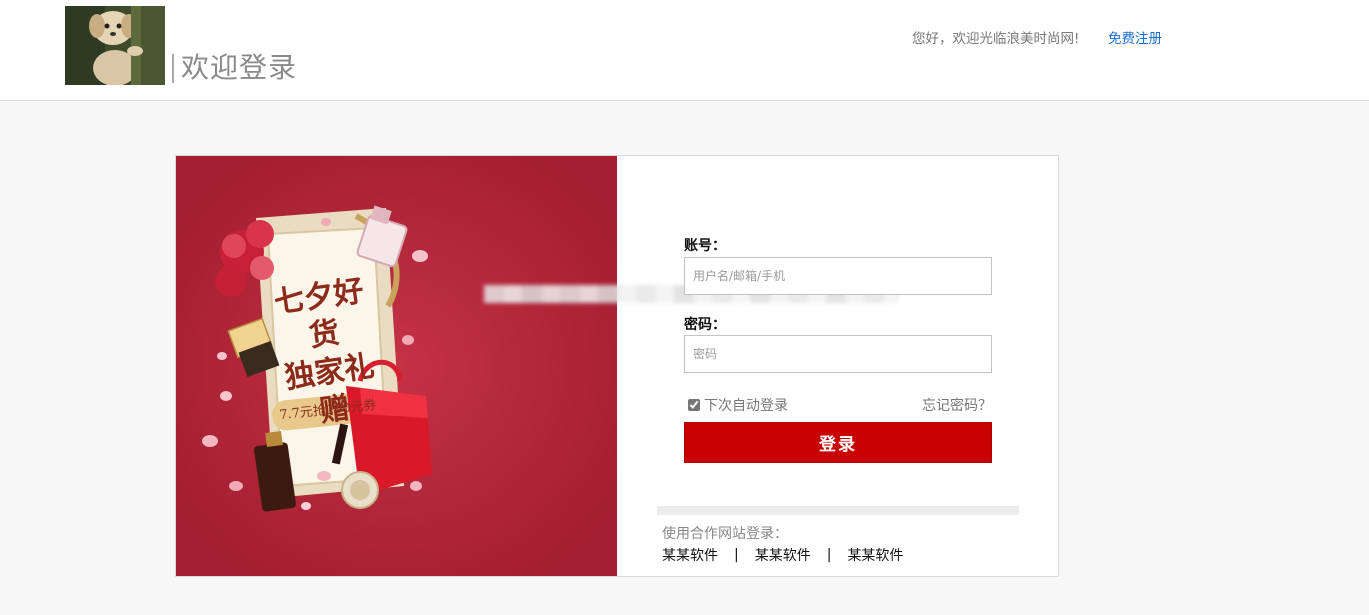 This screenshot has width=1369, height=615. Describe the element at coordinates (690, 555) in the screenshot. I see `partner-link-1: 某某软件` at that location.